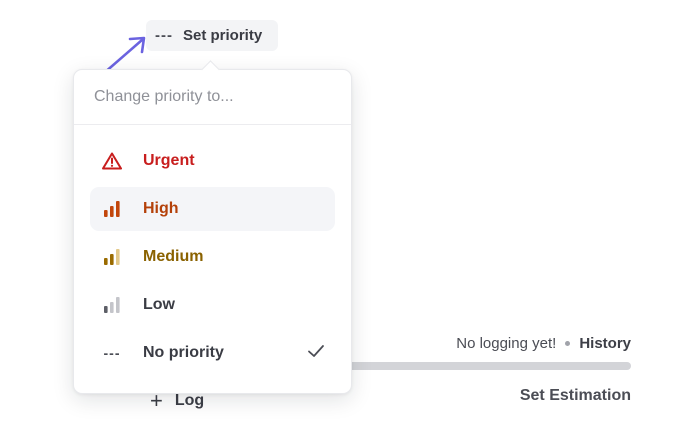 The height and width of the screenshot is (438, 683). I want to click on priority-option-urgent: Urgent, so click(212, 161).